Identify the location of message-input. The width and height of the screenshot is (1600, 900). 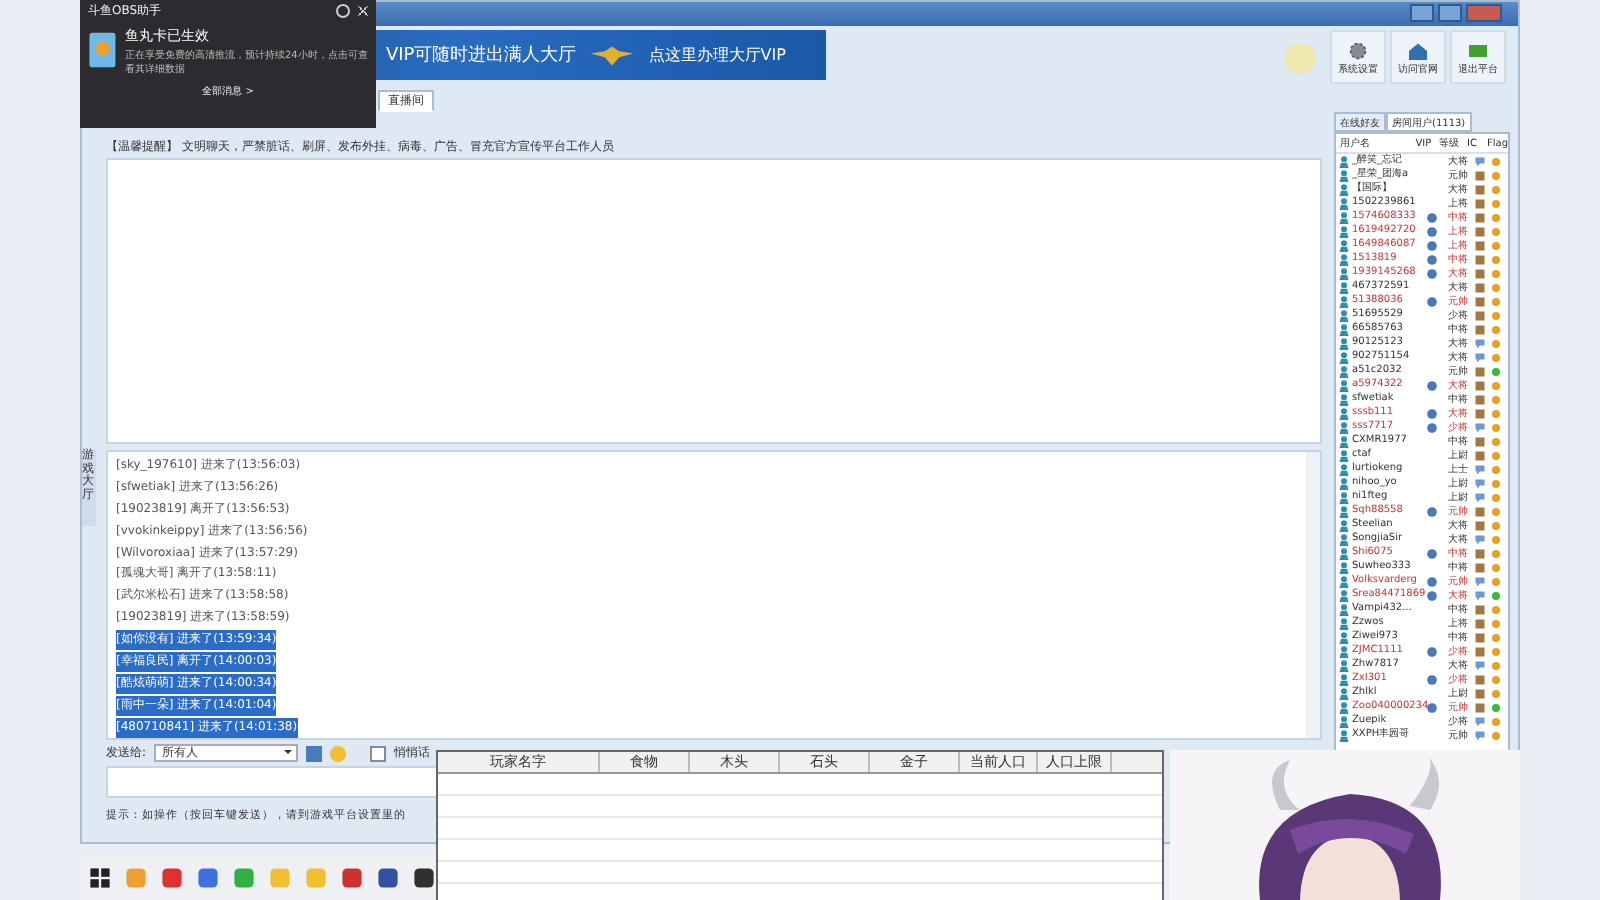
(272, 782).